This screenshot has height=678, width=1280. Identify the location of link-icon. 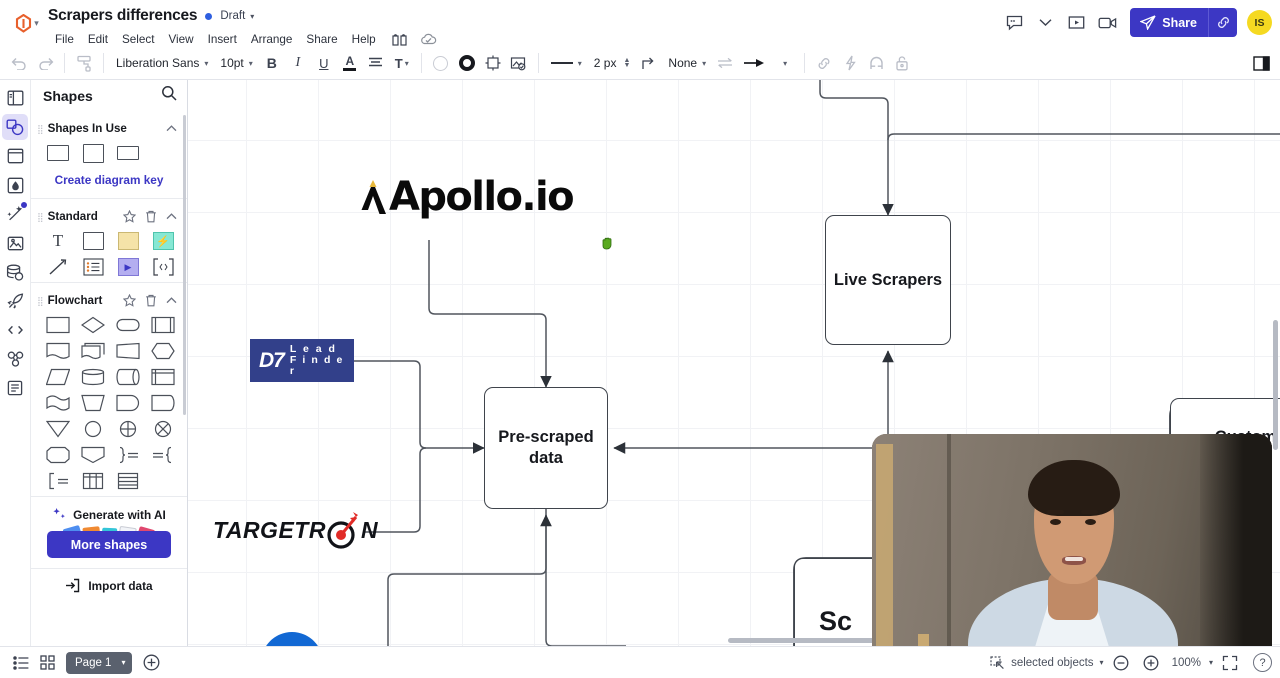
(824, 63).